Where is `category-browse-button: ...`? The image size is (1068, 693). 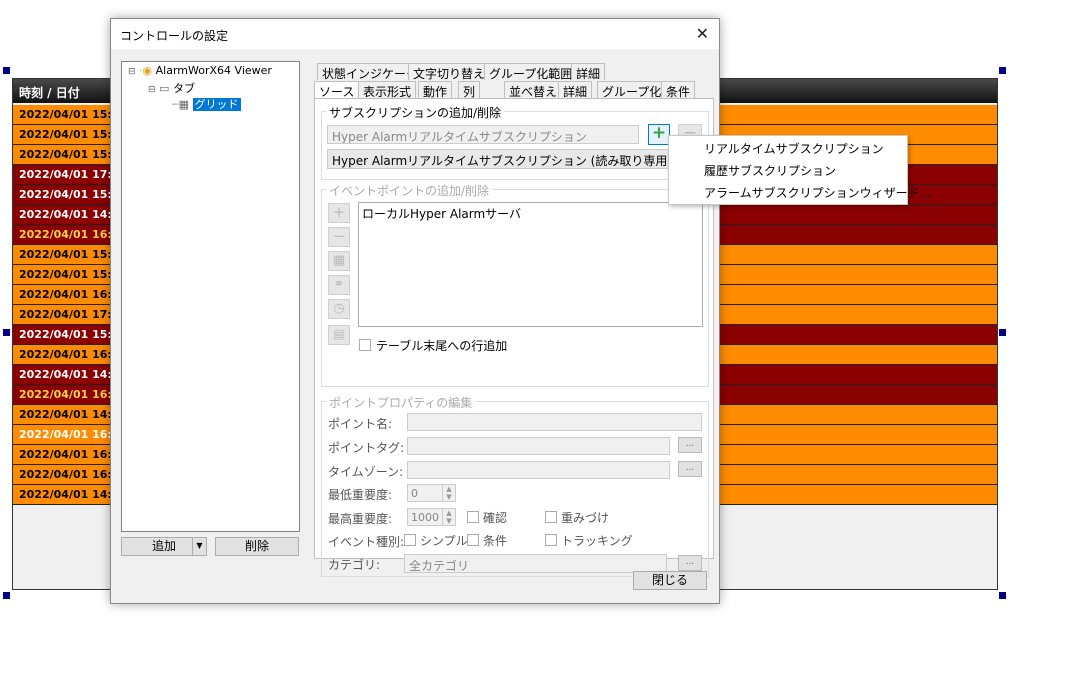
category-browse-button: ... is located at coordinates (690, 563).